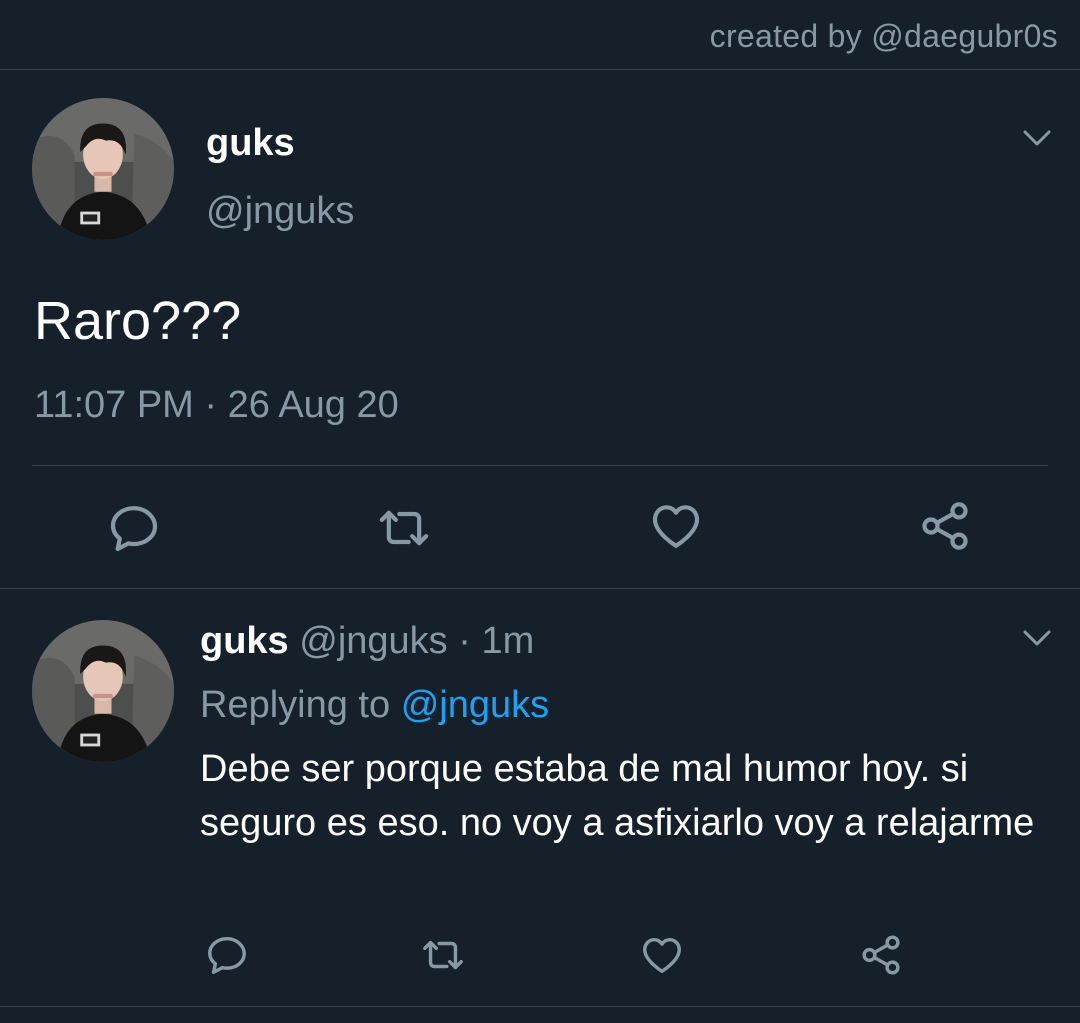  What do you see at coordinates (417, 641) in the screenshot?
I see `reply-handle-time: @jnguks · 1m` at bounding box center [417, 641].